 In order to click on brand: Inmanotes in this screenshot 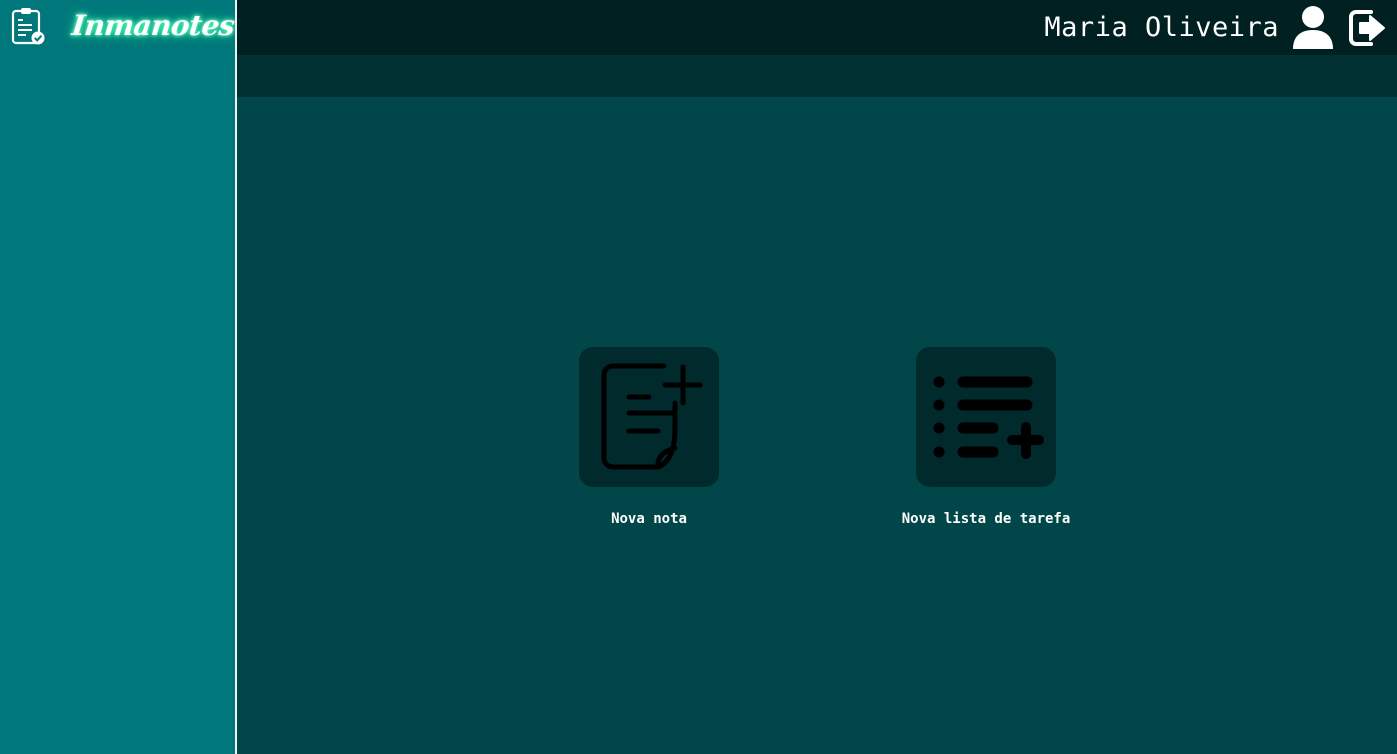, I will do `click(123, 26)`.